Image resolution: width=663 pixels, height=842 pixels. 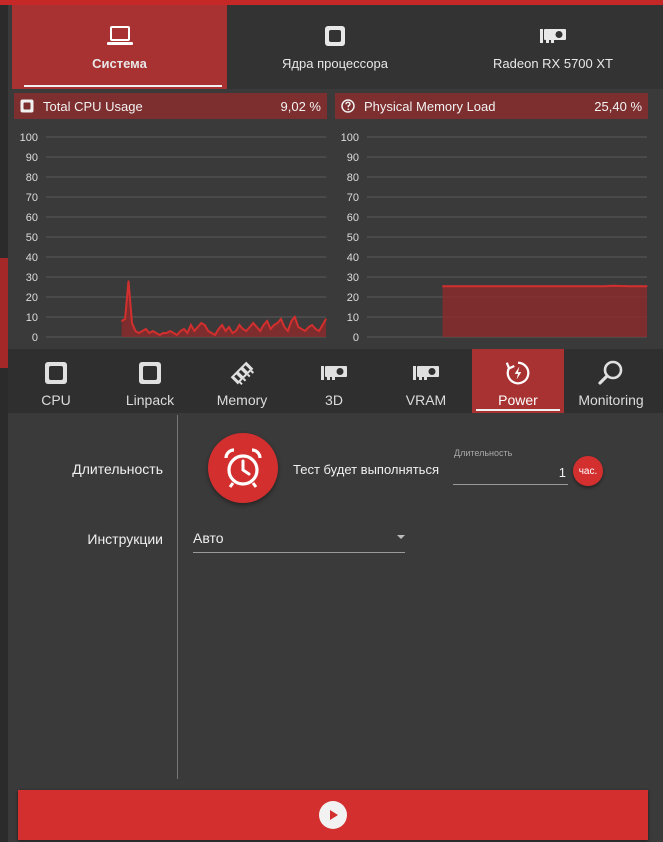 I want to click on y-tick-label: 90, so click(x=353, y=158).